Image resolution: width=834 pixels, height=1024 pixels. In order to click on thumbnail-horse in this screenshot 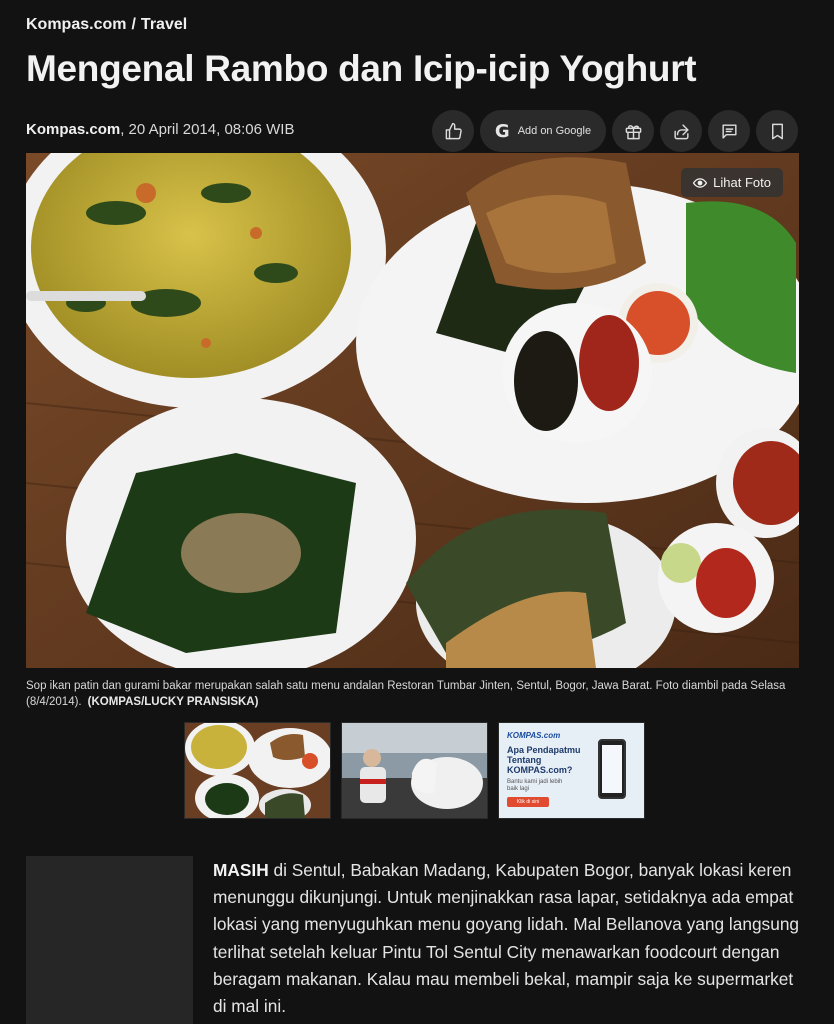, I will do `click(414, 770)`.